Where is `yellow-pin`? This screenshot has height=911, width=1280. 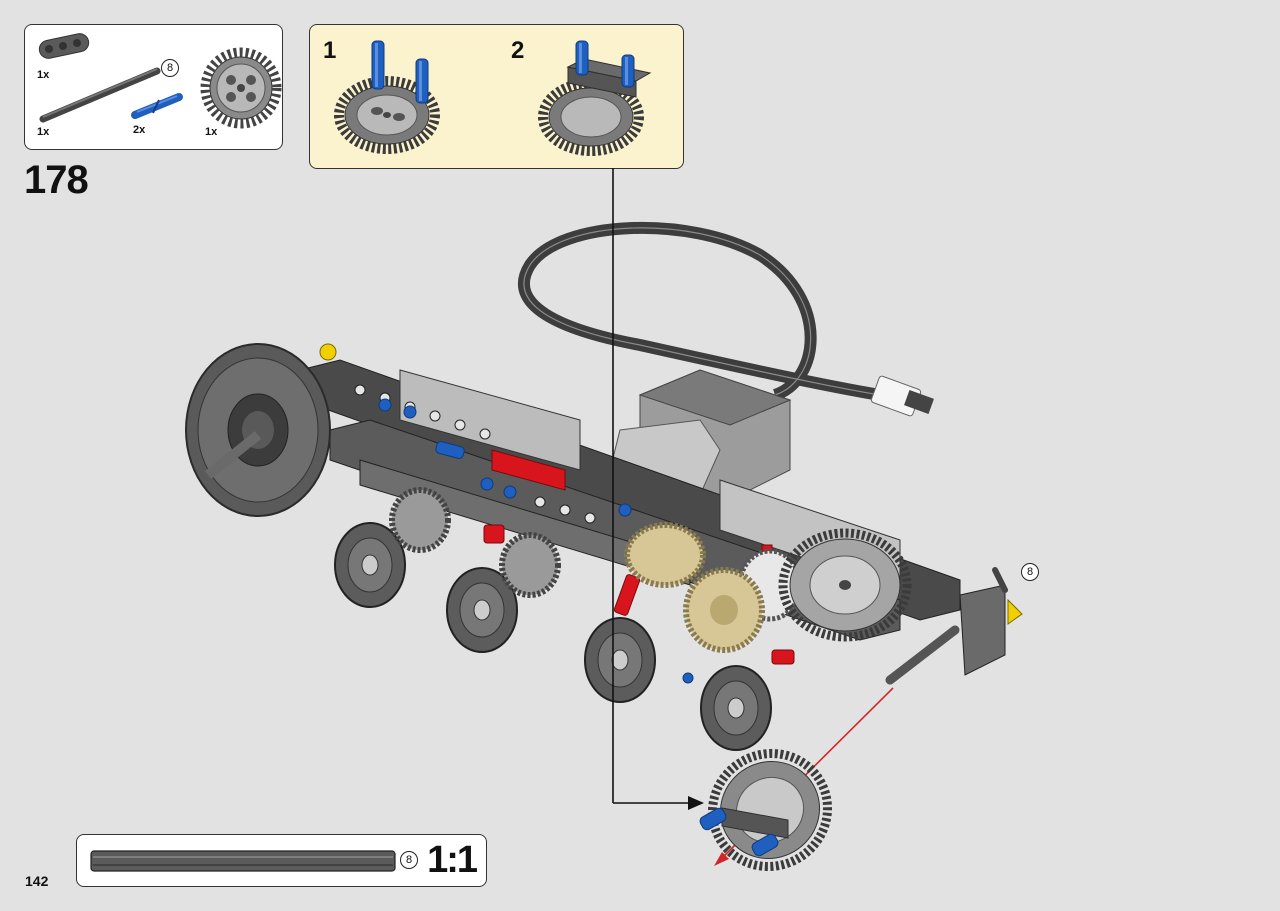
yellow-pin is located at coordinates (328, 352).